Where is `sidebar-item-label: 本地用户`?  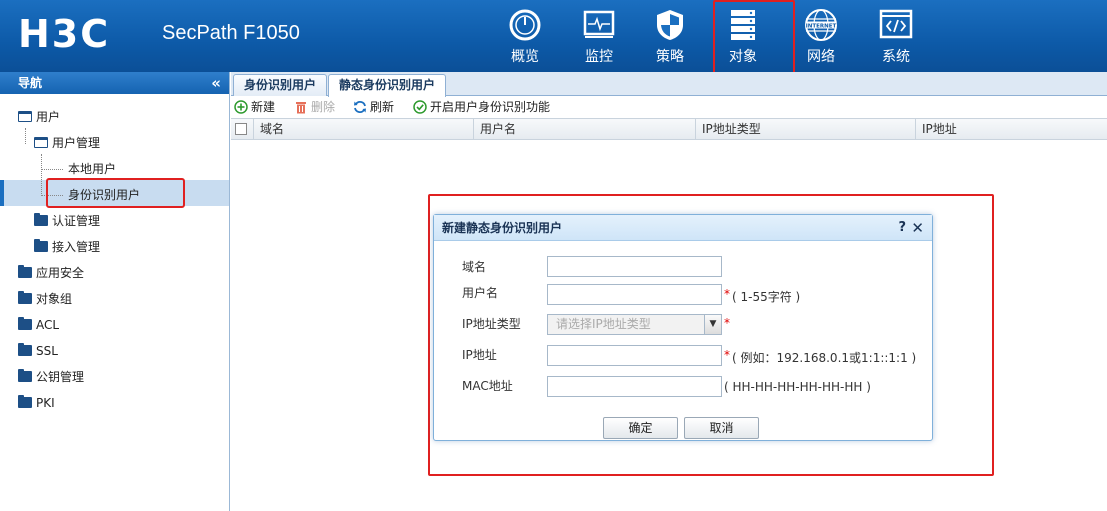 sidebar-item-label: 本地用户 is located at coordinates (92, 169).